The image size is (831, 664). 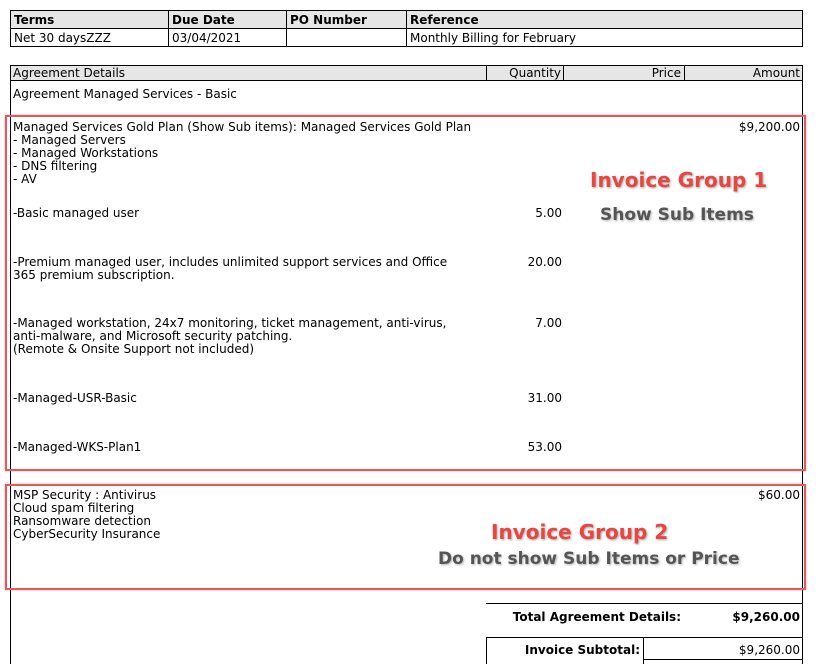 What do you see at coordinates (89, 19) in the screenshot?
I see `terms-header: Terms` at bounding box center [89, 19].